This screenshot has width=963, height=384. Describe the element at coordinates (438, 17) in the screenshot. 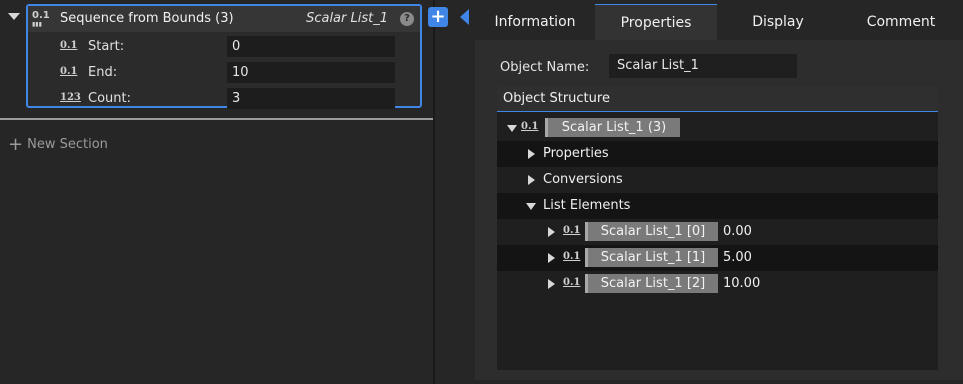

I see `add-button: +` at that location.